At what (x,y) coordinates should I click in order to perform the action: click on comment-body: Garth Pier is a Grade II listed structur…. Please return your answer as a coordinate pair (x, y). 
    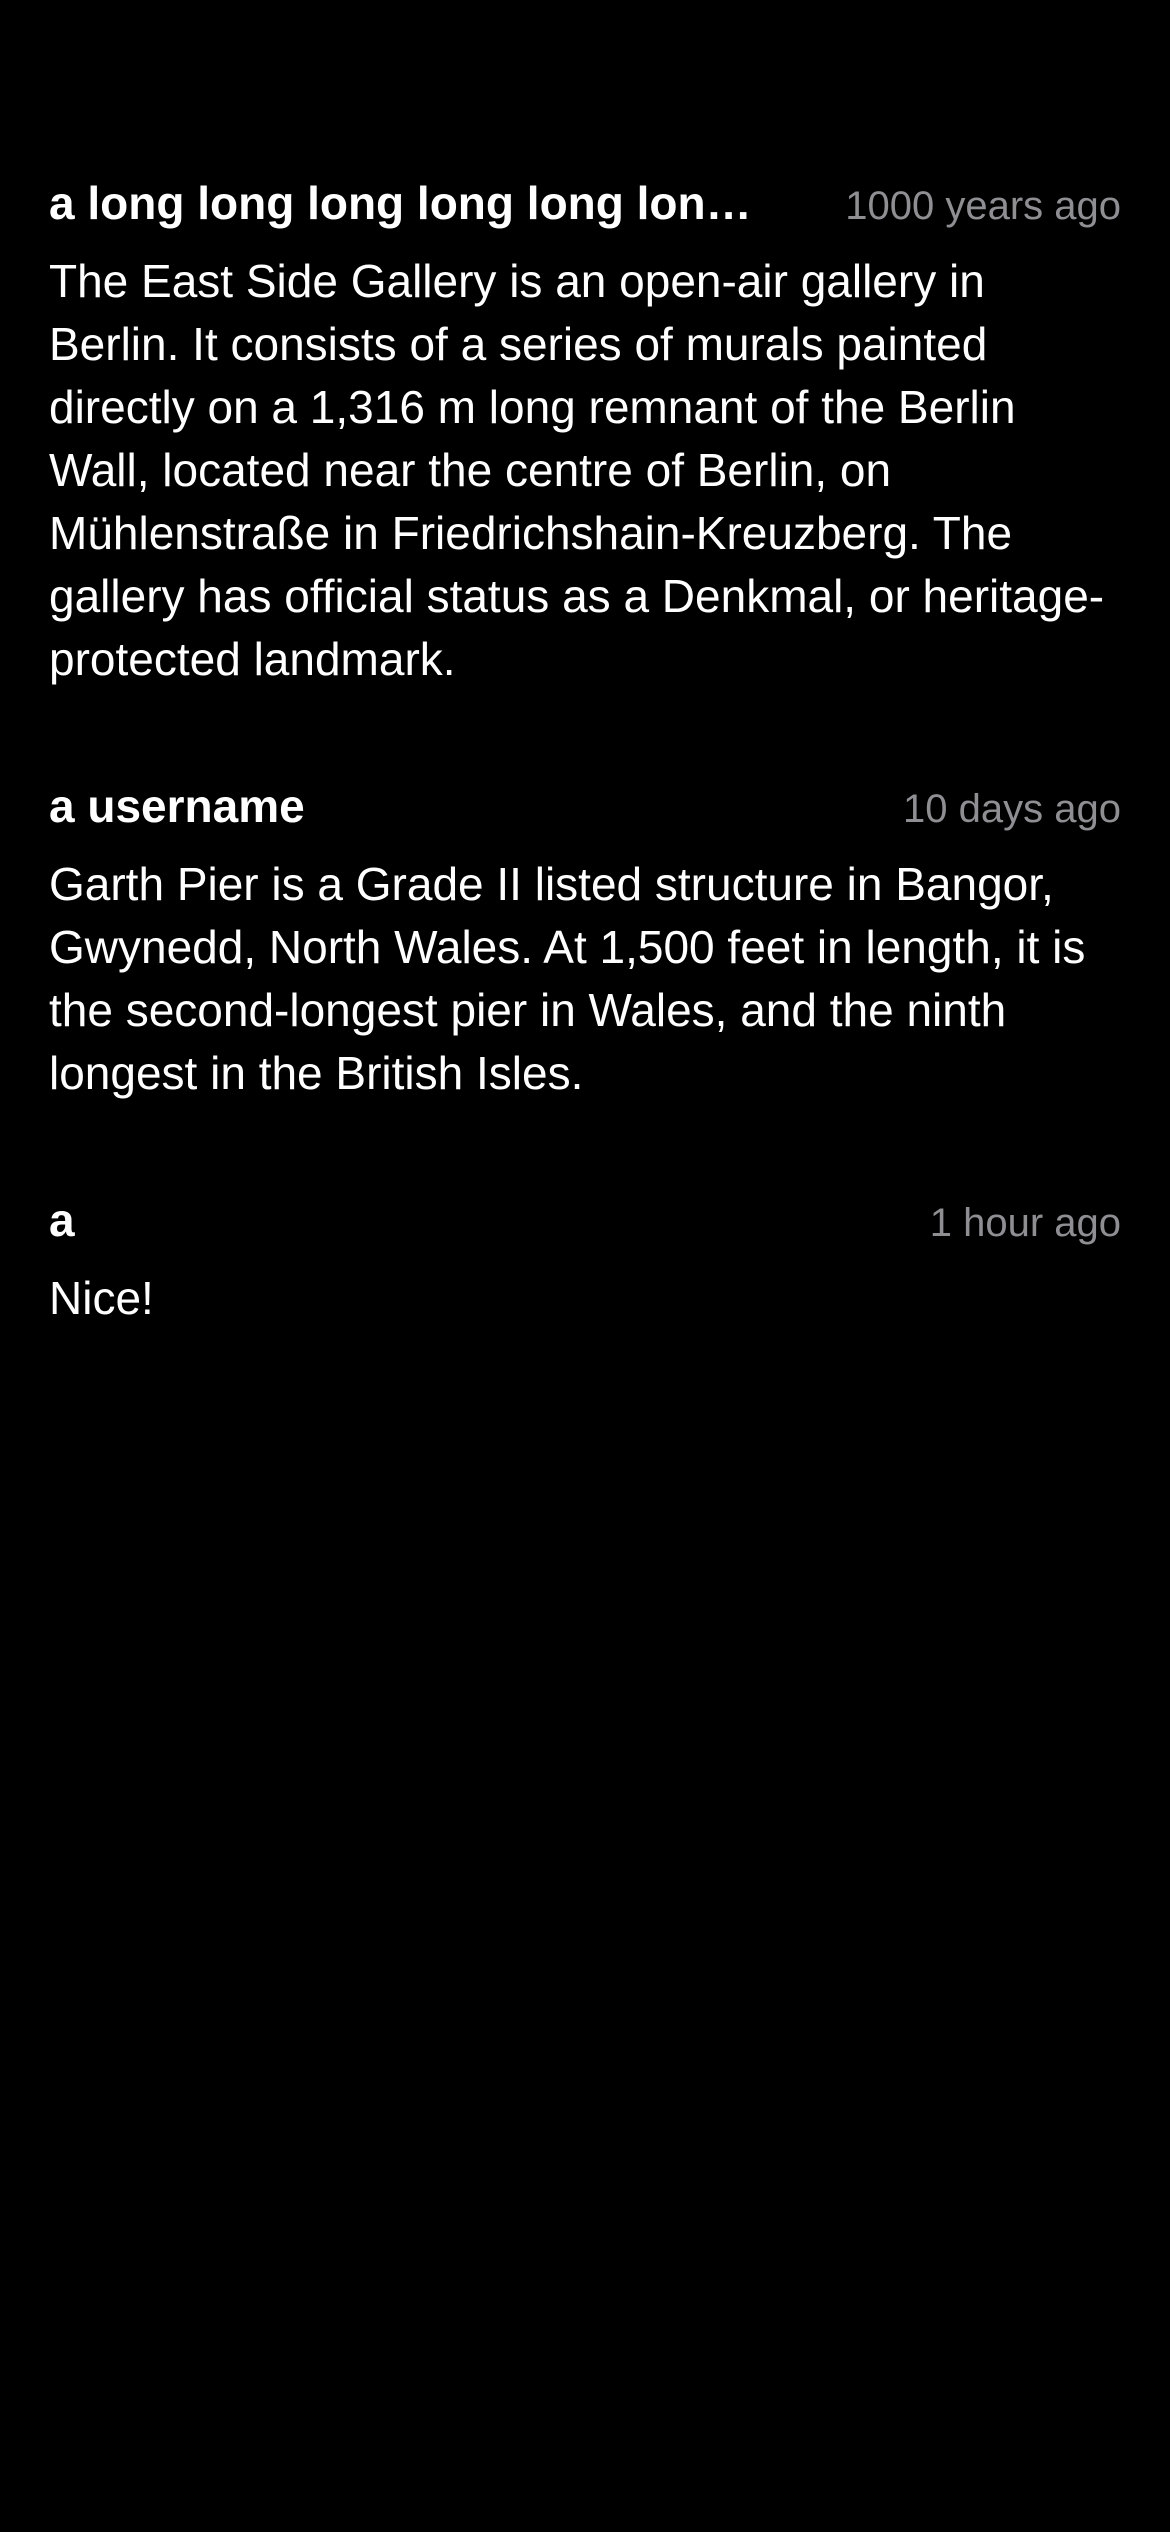
    Looking at the image, I should click on (567, 978).